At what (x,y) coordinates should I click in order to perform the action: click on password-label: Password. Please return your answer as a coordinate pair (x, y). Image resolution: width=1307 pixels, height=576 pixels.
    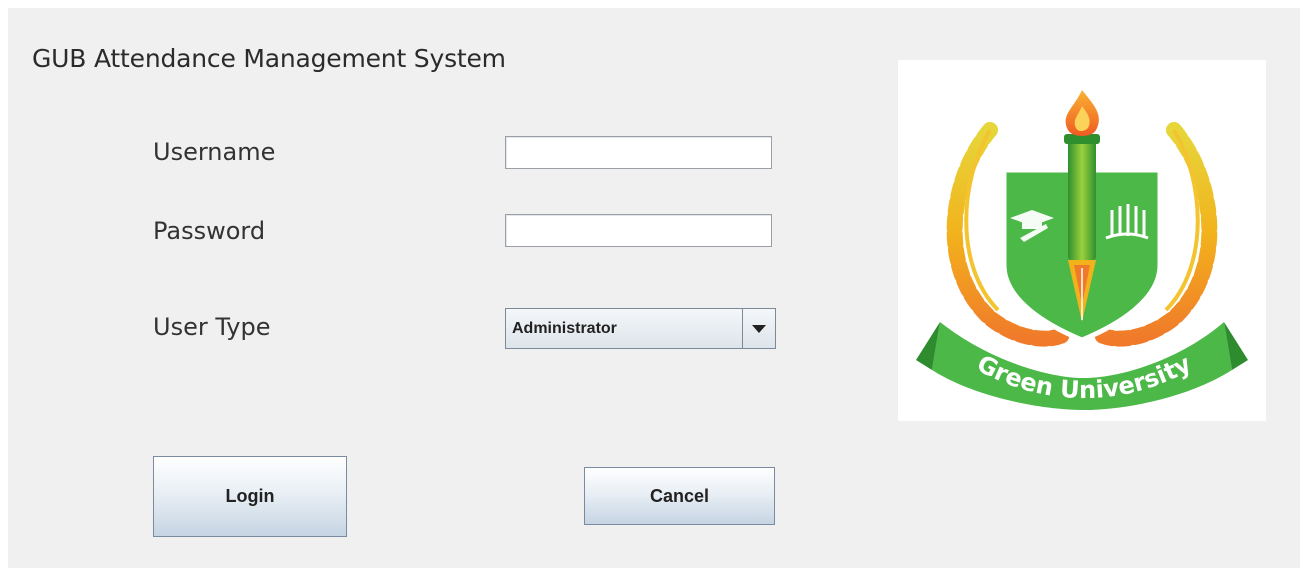
    Looking at the image, I should click on (209, 231).